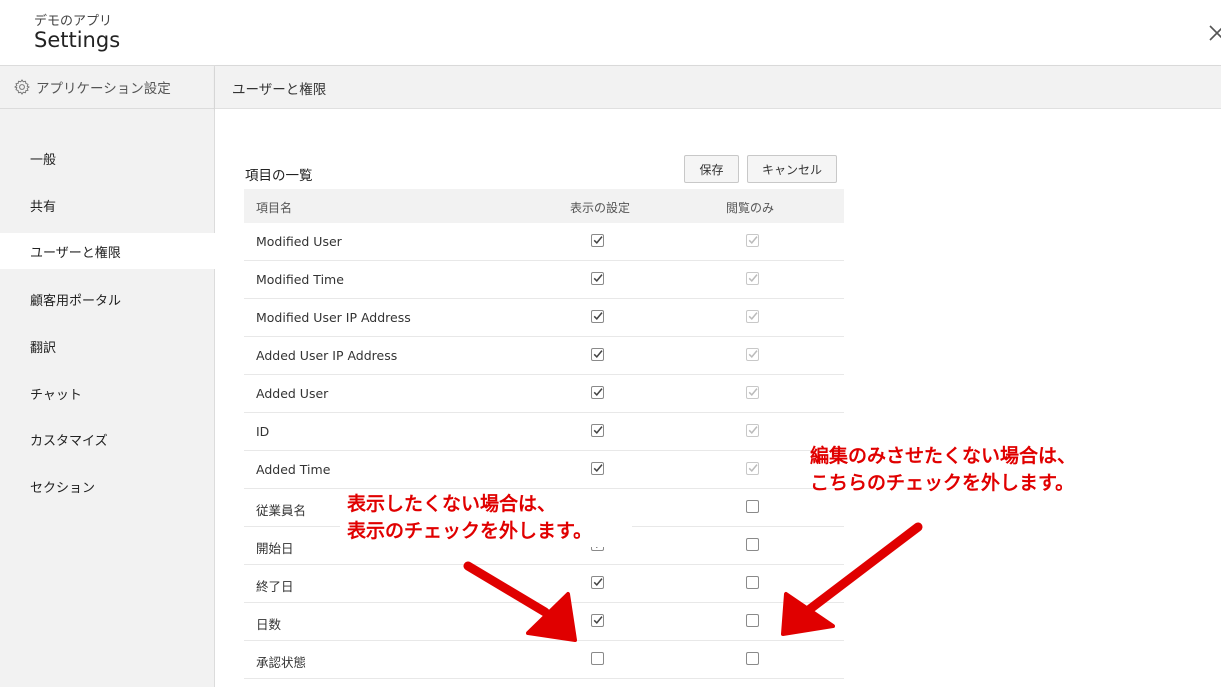 The height and width of the screenshot is (687, 1221). What do you see at coordinates (943, 456) in the screenshot?
I see `annotation-line: 編集のみさせたくない場合は、` at bounding box center [943, 456].